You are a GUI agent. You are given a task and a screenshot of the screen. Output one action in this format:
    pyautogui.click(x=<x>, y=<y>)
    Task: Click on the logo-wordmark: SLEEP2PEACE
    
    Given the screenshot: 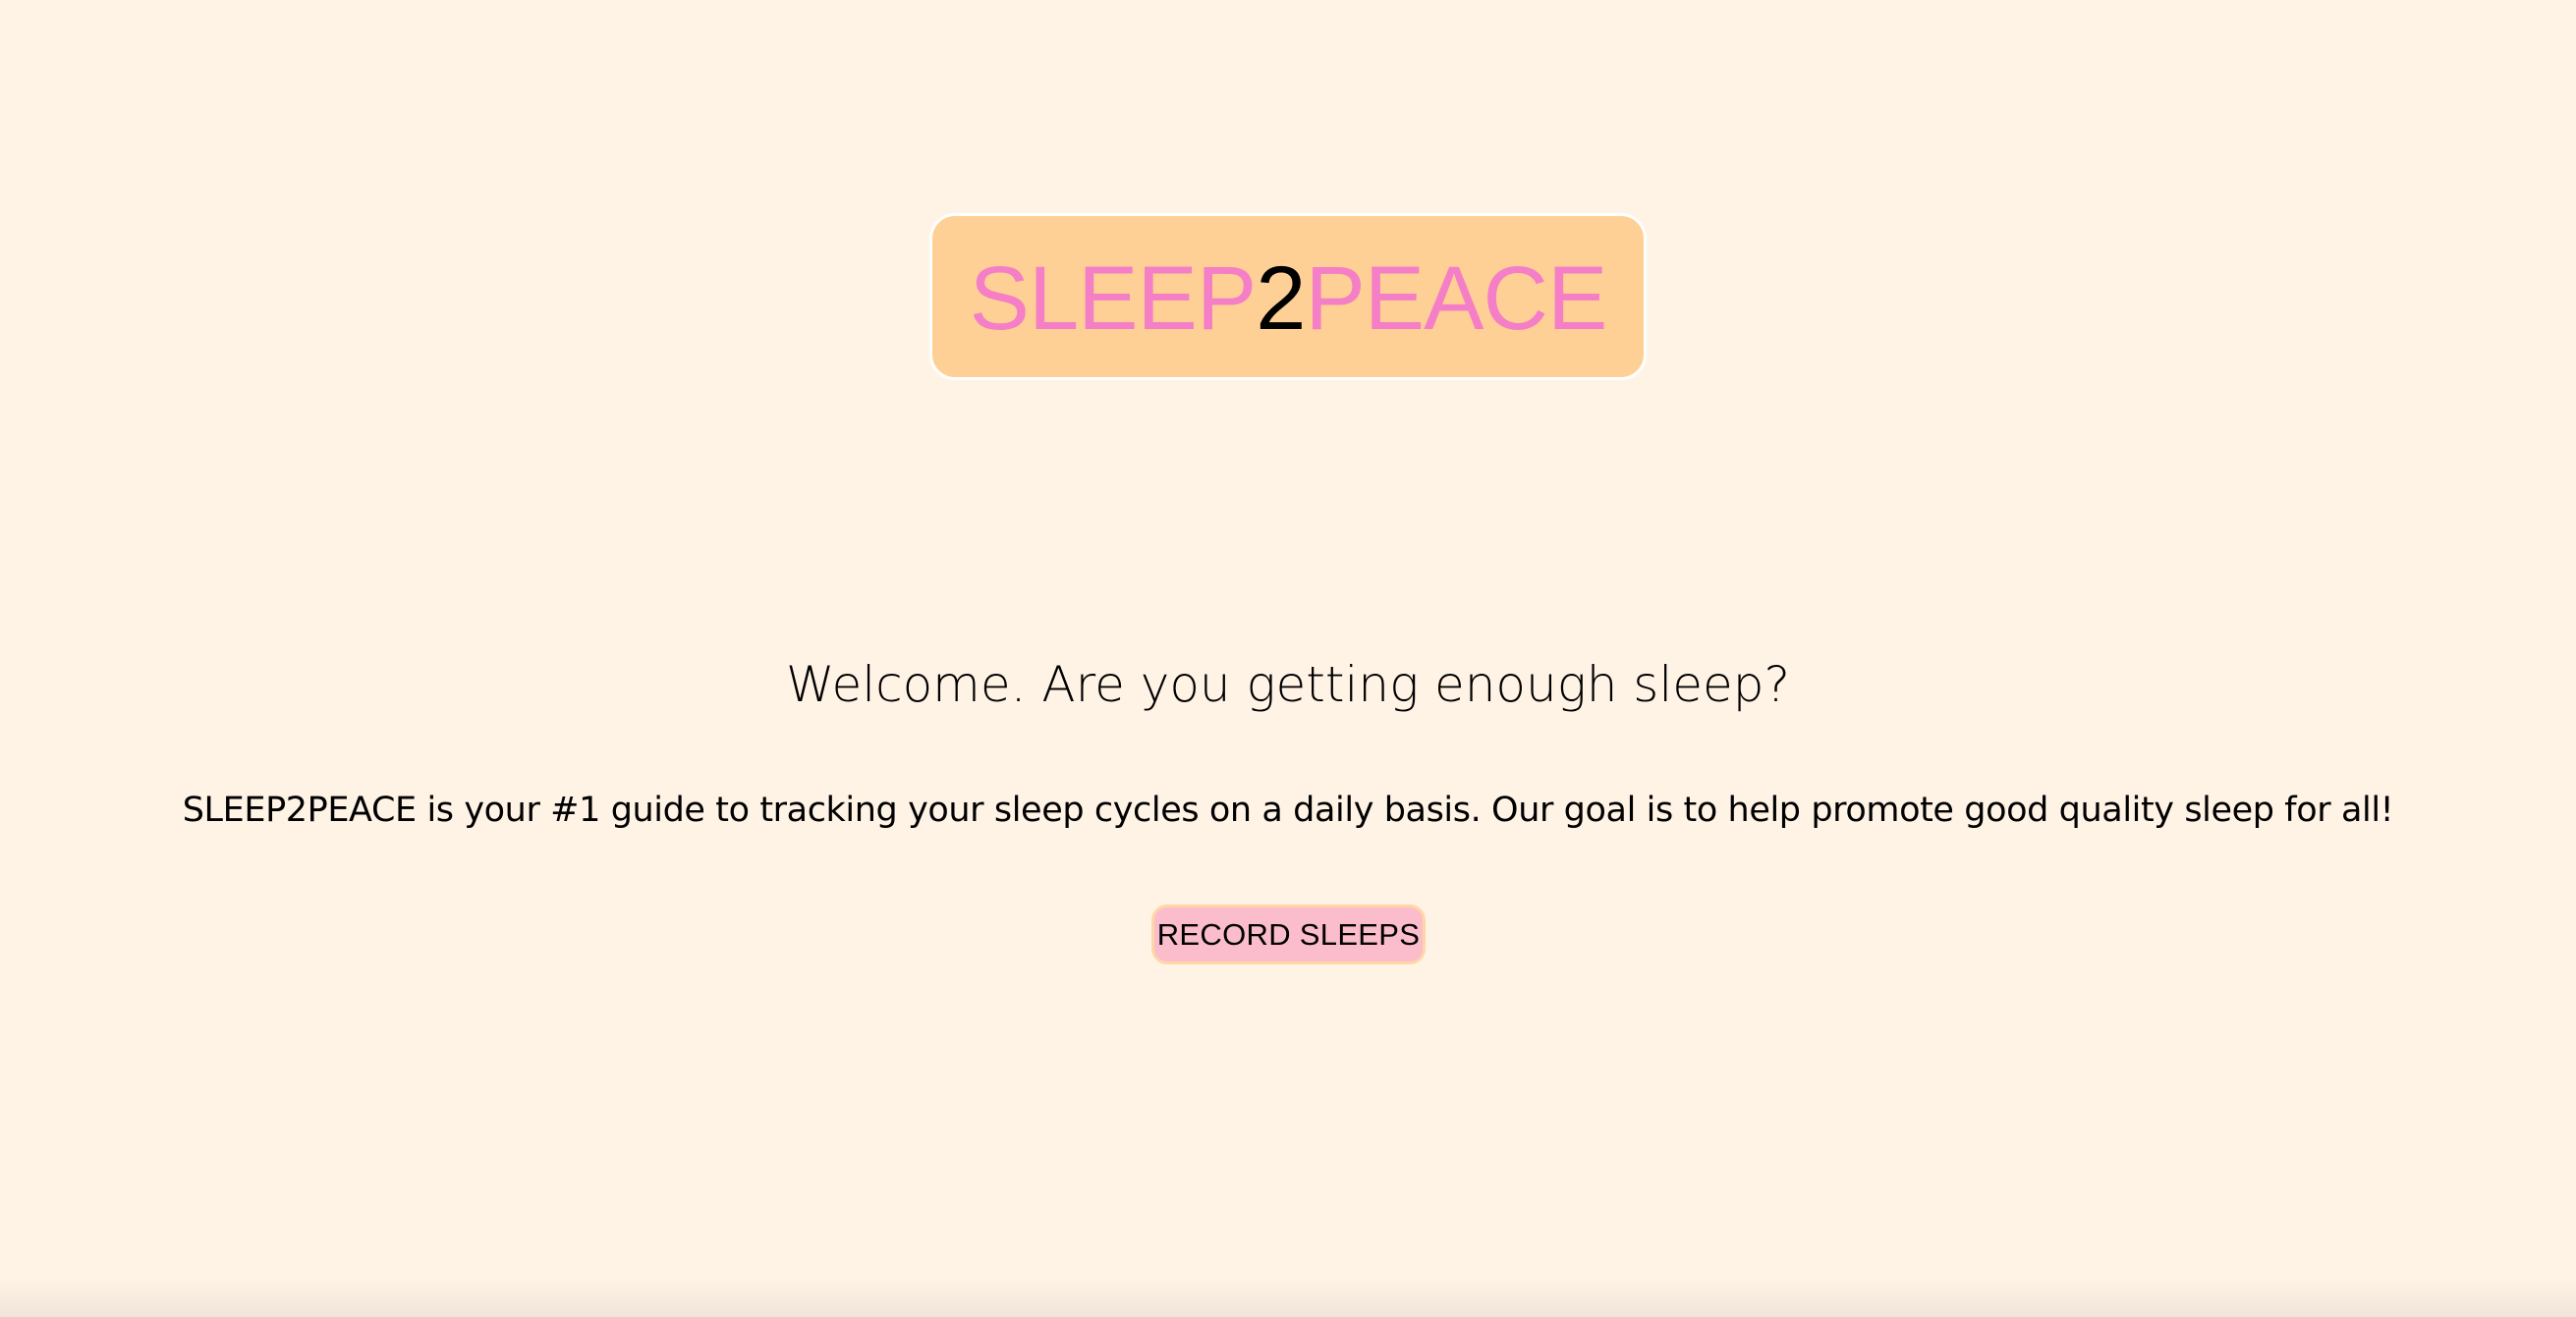 What is the action you would take?
    pyautogui.click(x=1289, y=298)
    